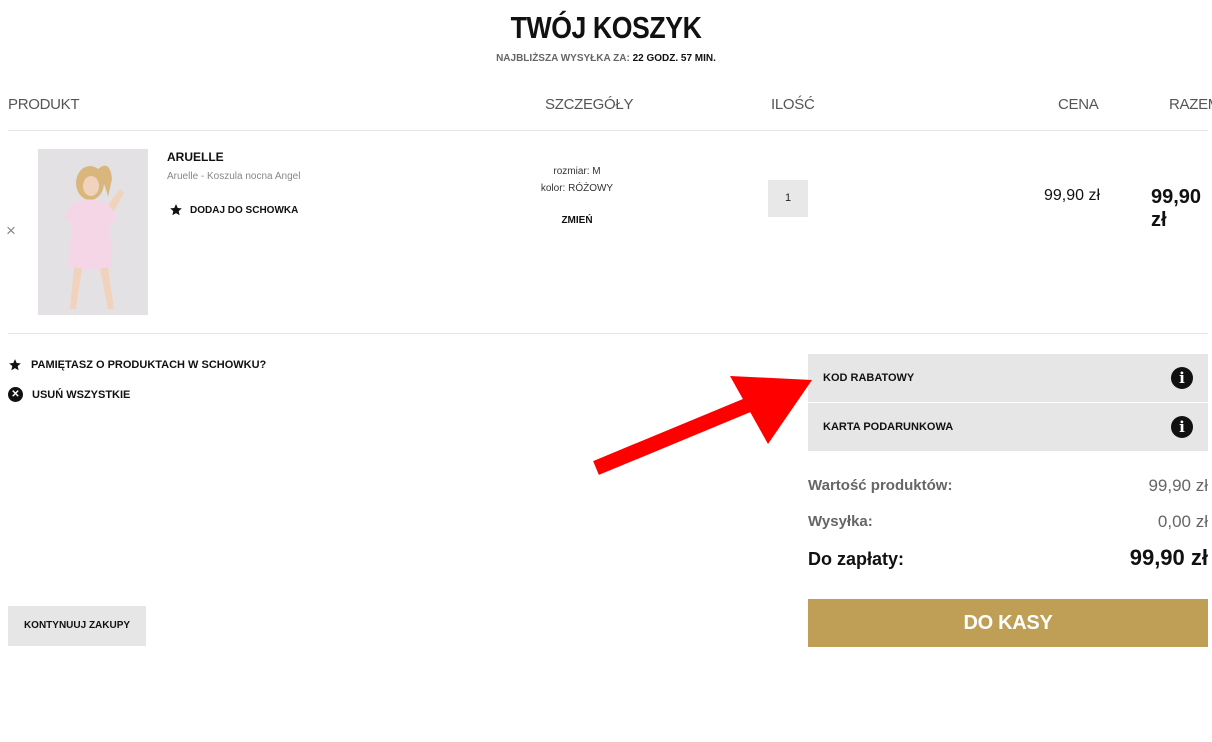 The width and height of the screenshot is (1212, 742). What do you see at coordinates (77, 626) in the screenshot?
I see `continue-shopping-button: KONTYNUUJ ZAKUPY` at bounding box center [77, 626].